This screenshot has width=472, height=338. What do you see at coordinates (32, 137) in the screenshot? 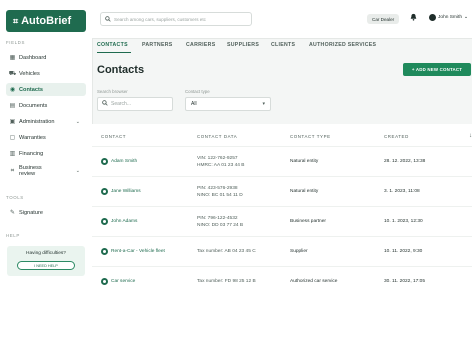
I see `sidebar-item-label: Warranties` at bounding box center [32, 137].